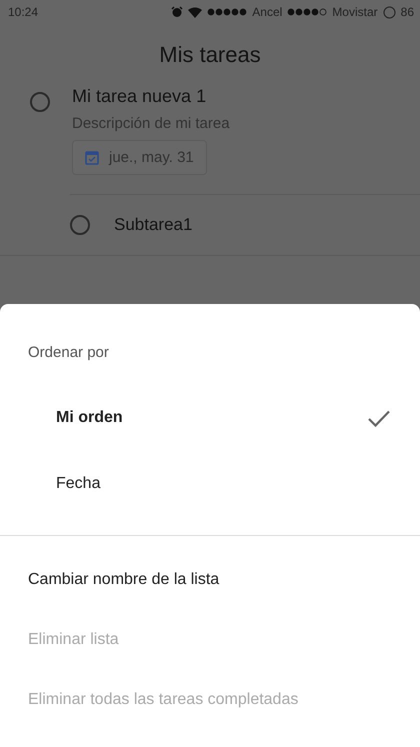  Describe the element at coordinates (140, 96) in the screenshot. I see `task-title: Mi tarea nueva 1` at that location.